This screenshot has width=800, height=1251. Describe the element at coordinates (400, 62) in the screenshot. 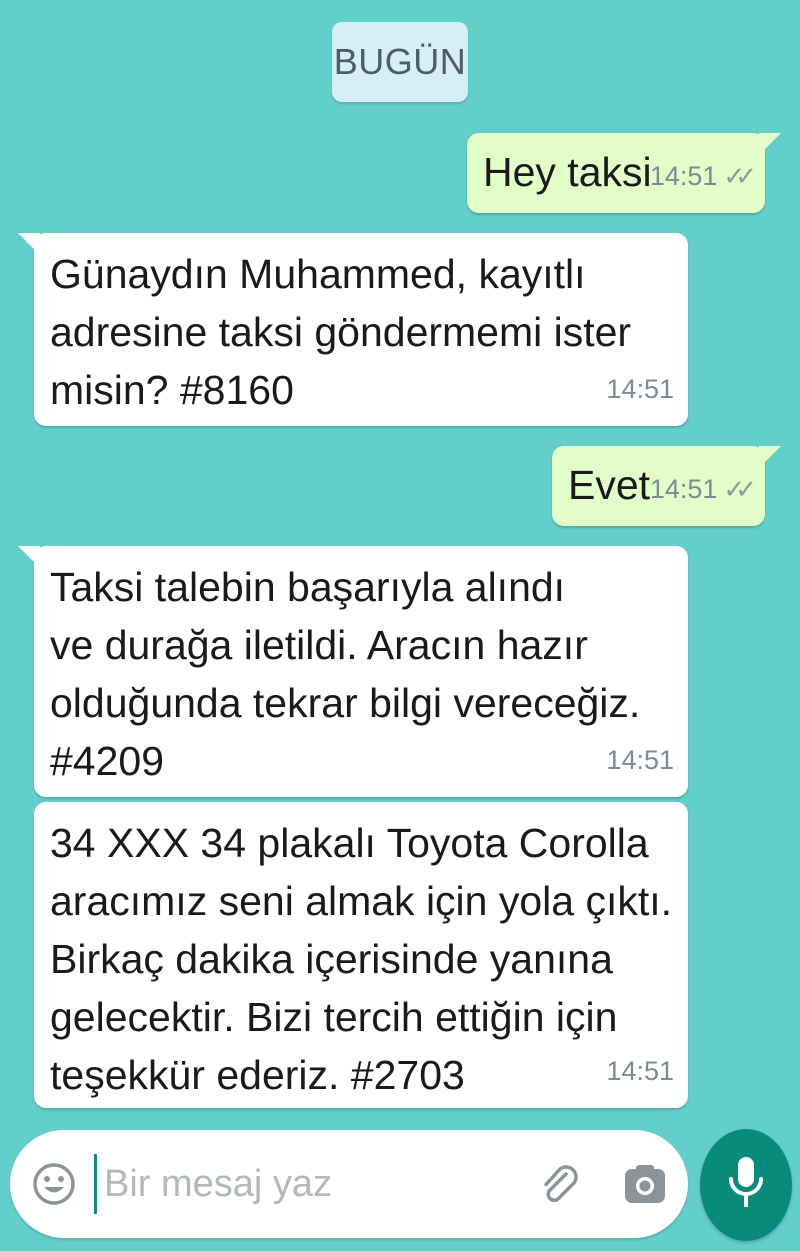

I see `date-divider: BUGÜN` at that location.